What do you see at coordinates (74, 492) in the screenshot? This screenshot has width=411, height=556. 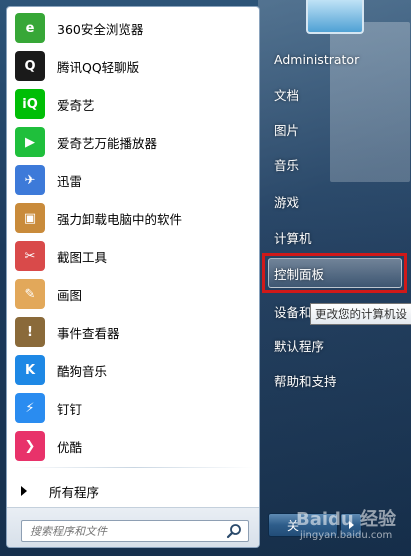 I see `all-programs-label: 所有程序` at bounding box center [74, 492].